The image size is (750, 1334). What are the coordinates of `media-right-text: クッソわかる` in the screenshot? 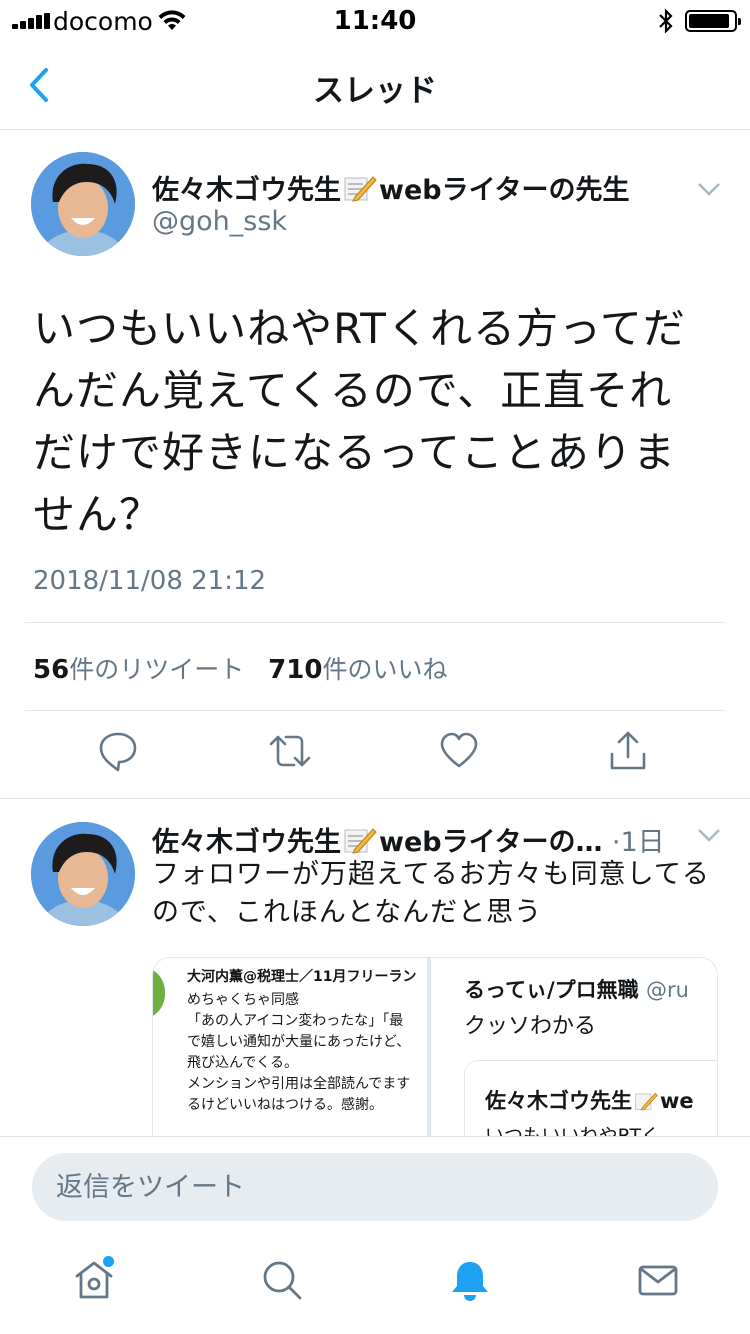 It's located at (530, 1026).